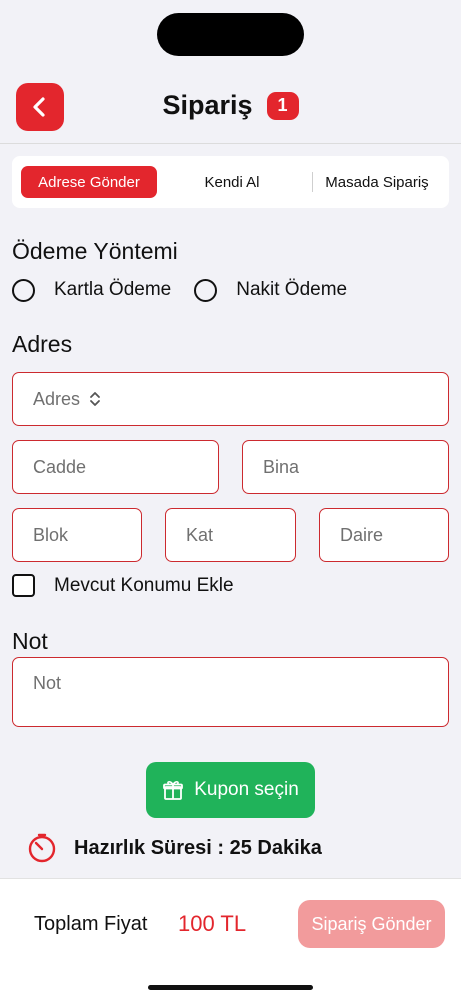  Describe the element at coordinates (200, 534) in the screenshot. I see `floor-placeholder: Kat` at that location.